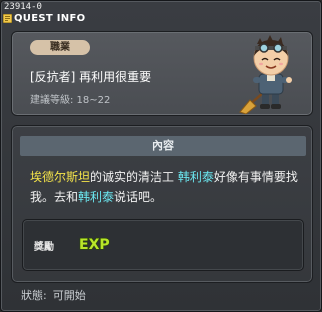  Describe the element at coordinates (34, 295) in the screenshot. I see `status-label: 狀態:` at that location.